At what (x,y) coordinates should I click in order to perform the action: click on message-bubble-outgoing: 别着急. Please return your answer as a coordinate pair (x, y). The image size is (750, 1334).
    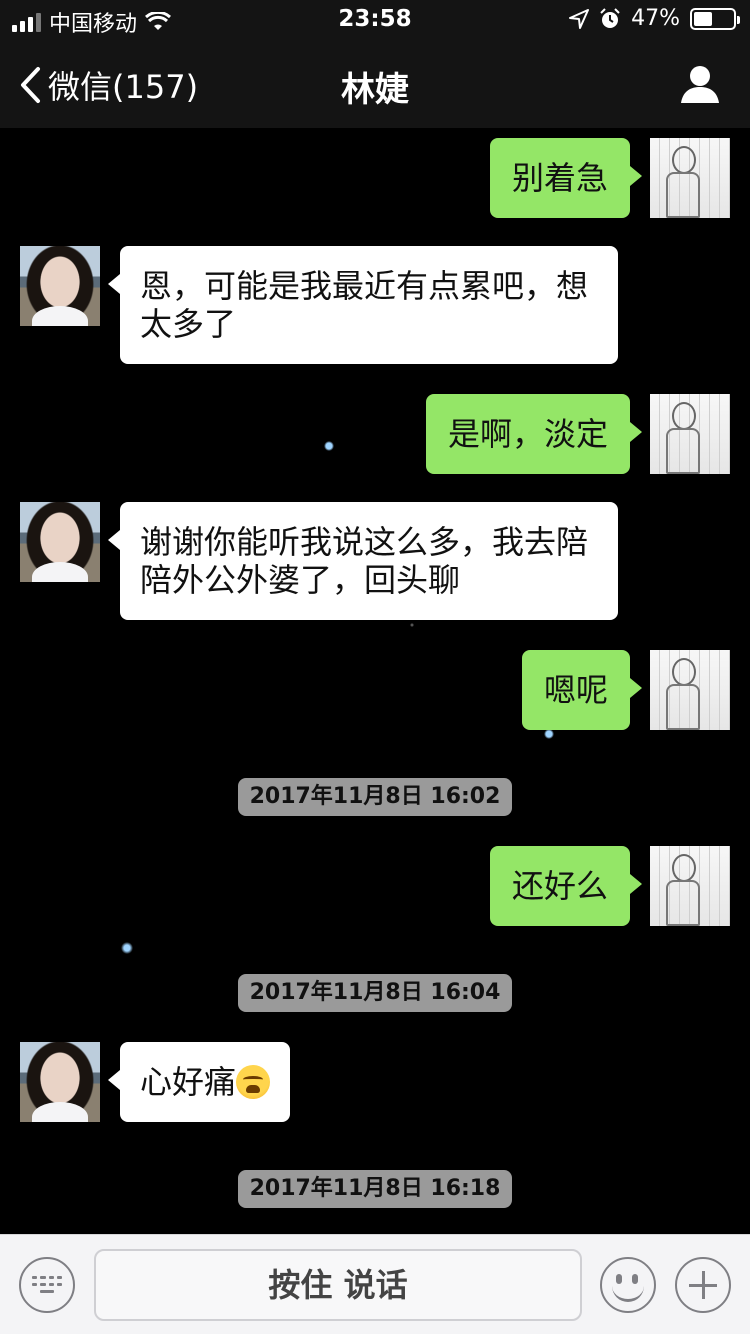
    Looking at the image, I should click on (566, 178).